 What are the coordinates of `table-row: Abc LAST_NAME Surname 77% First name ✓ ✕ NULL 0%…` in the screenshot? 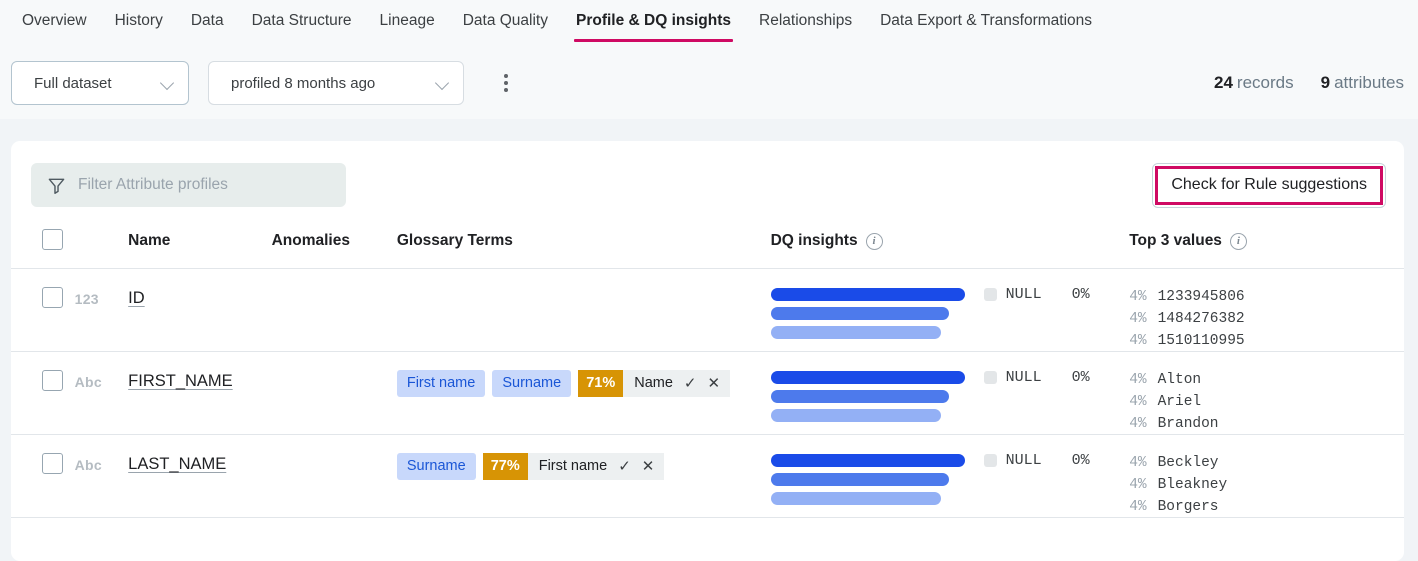 It's located at (707, 476).